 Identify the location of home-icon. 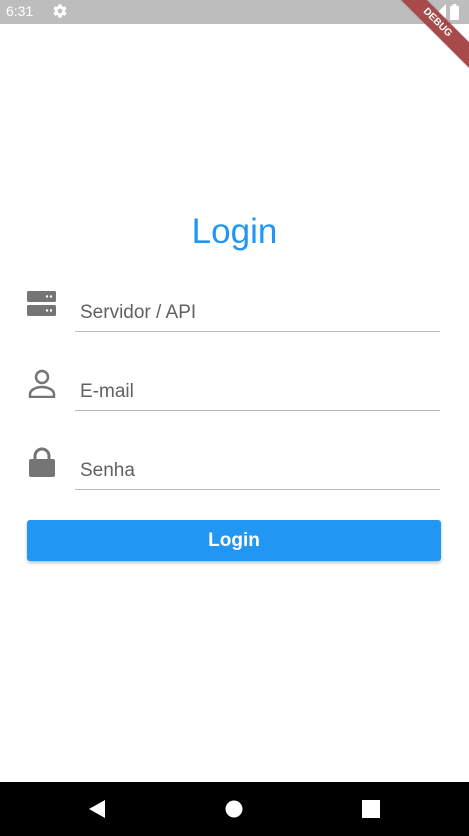
(234, 809).